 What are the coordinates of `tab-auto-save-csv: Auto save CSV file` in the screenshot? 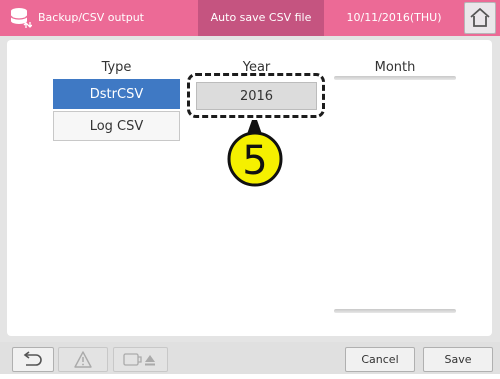 It's located at (261, 18).